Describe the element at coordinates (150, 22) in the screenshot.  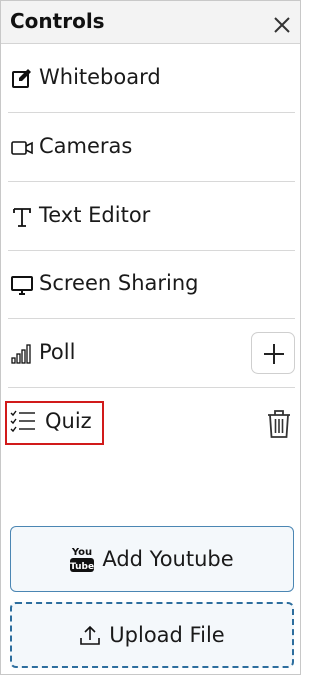
I see `panel-header: Controls` at that location.